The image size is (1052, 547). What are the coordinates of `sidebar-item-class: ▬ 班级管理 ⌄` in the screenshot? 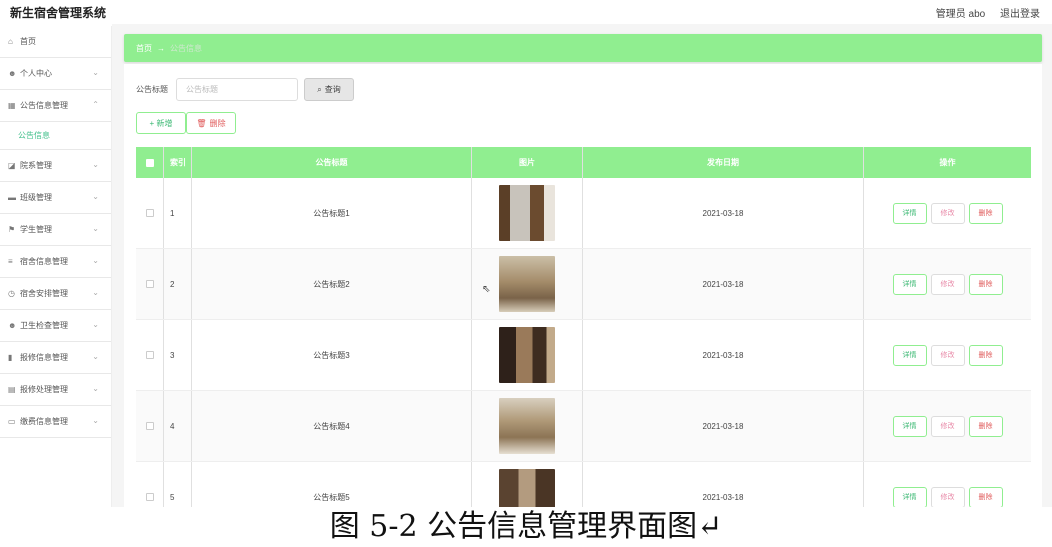 It's located at (55, 198).